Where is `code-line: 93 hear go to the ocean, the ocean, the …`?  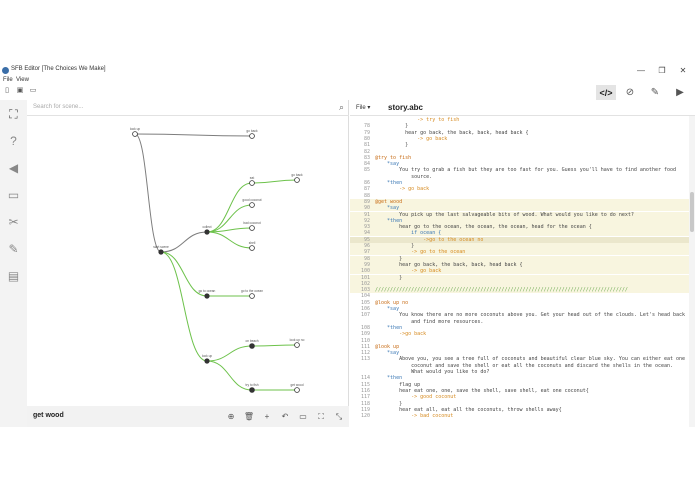 code-line: 93 hear go to the ocean, the ocean, the … is located at coordinates (519, 227).